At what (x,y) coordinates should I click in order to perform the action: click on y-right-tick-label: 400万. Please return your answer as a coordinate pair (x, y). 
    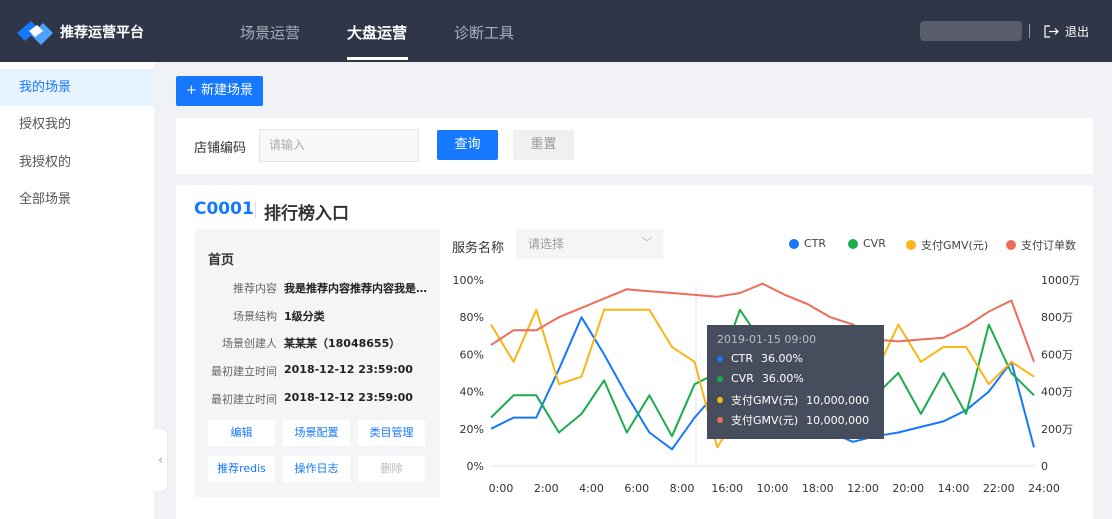
    Looking at the image, I should click on (1057, 392).